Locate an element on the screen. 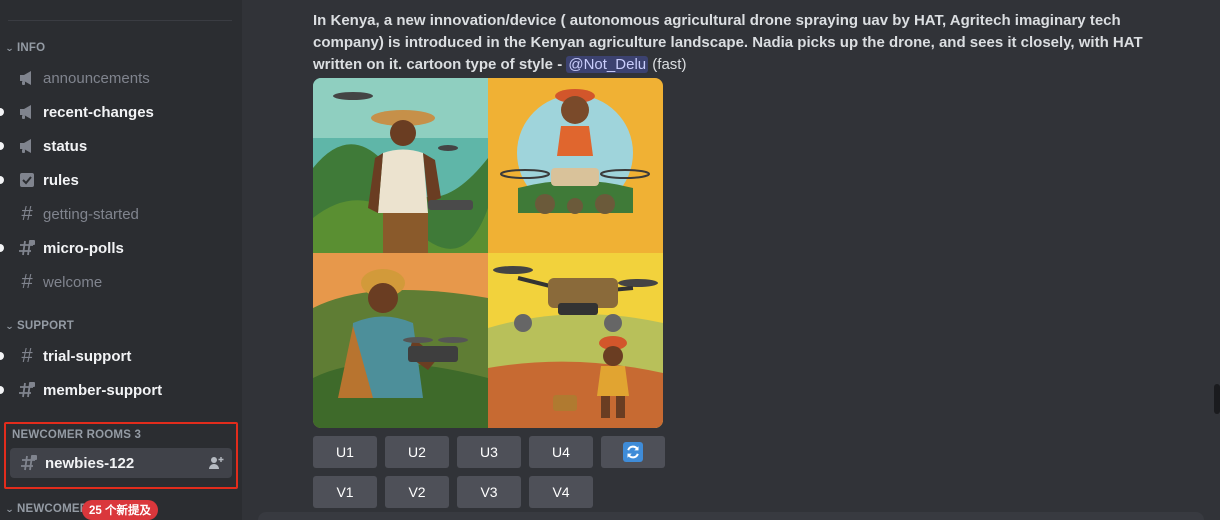  channel-label: member-support is located at coordinates (103, 390).